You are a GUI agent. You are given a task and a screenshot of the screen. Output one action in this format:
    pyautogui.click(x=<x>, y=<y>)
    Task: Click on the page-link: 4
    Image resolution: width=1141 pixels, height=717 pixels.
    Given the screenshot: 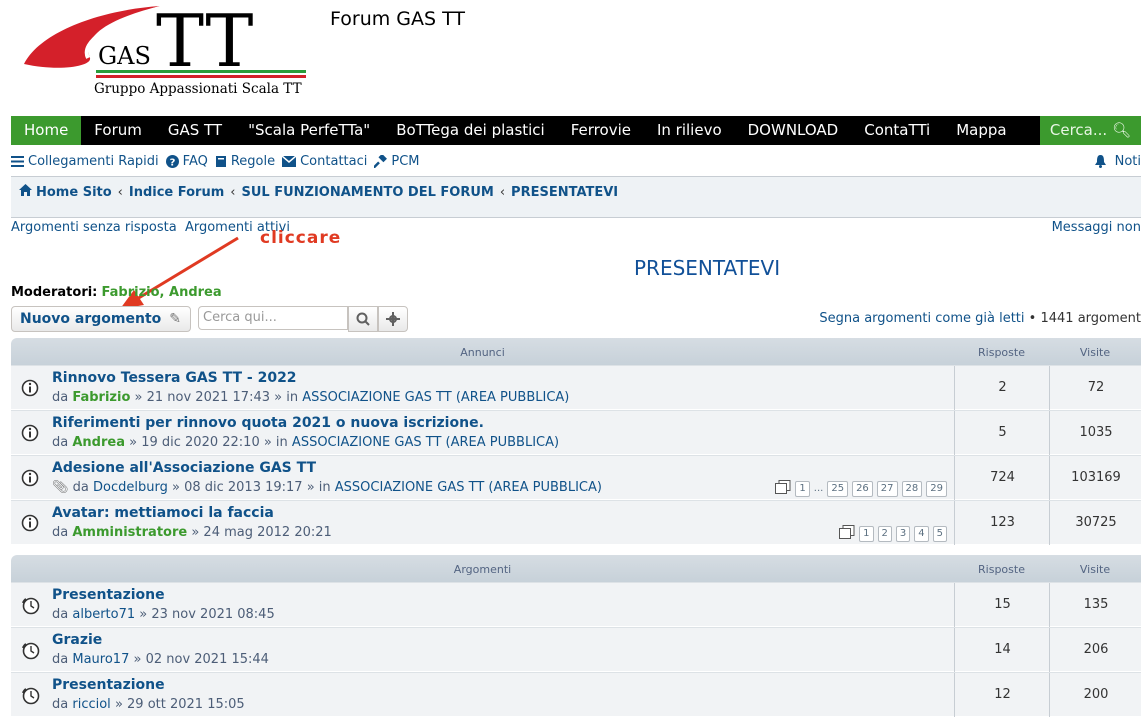 What is the action you would take?
    pyautogui.click(x=921, y=533)
    